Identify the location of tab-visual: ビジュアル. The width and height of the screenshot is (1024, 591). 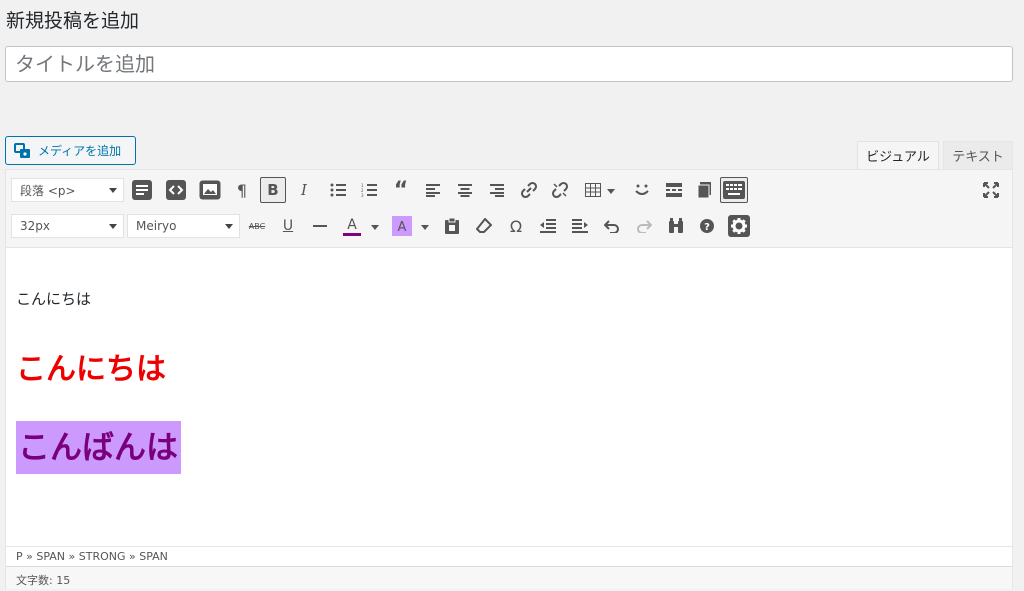
(898, 155).